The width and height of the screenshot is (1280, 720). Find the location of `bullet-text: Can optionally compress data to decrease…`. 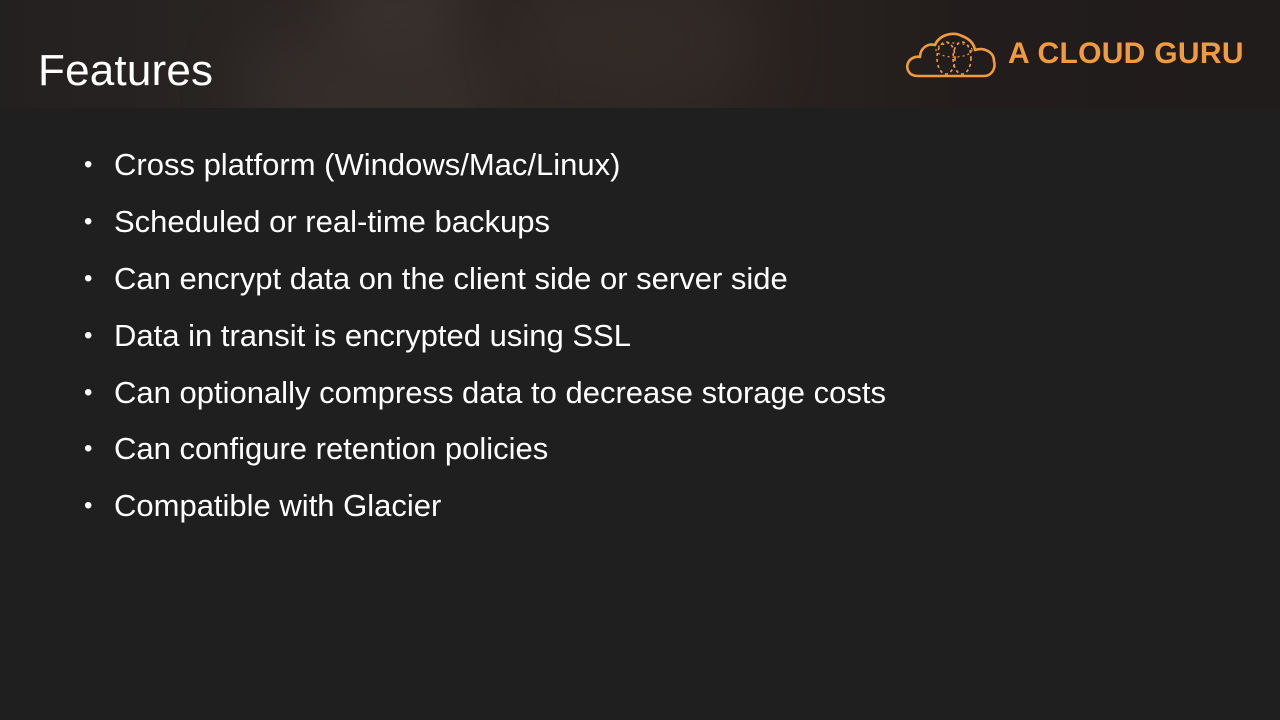

bullet-text: Can optionally compress data to decrease… is located at coordinates (500, 392).